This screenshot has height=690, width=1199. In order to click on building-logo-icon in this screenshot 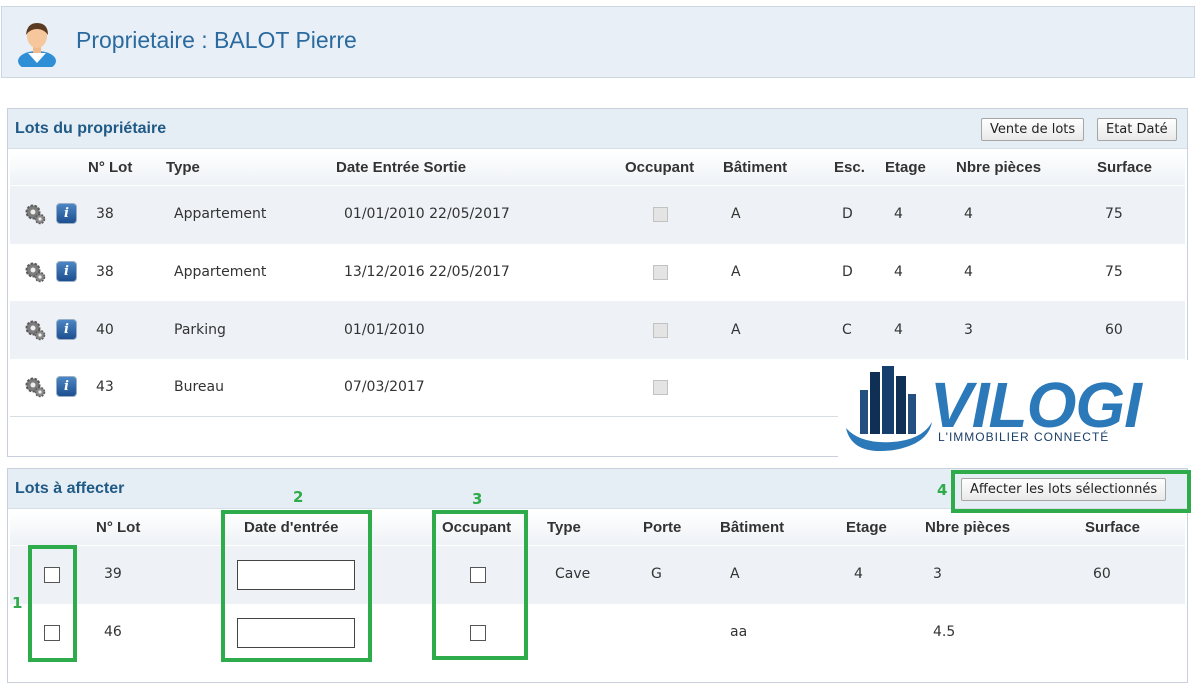, I will do `click(889, 409)`.